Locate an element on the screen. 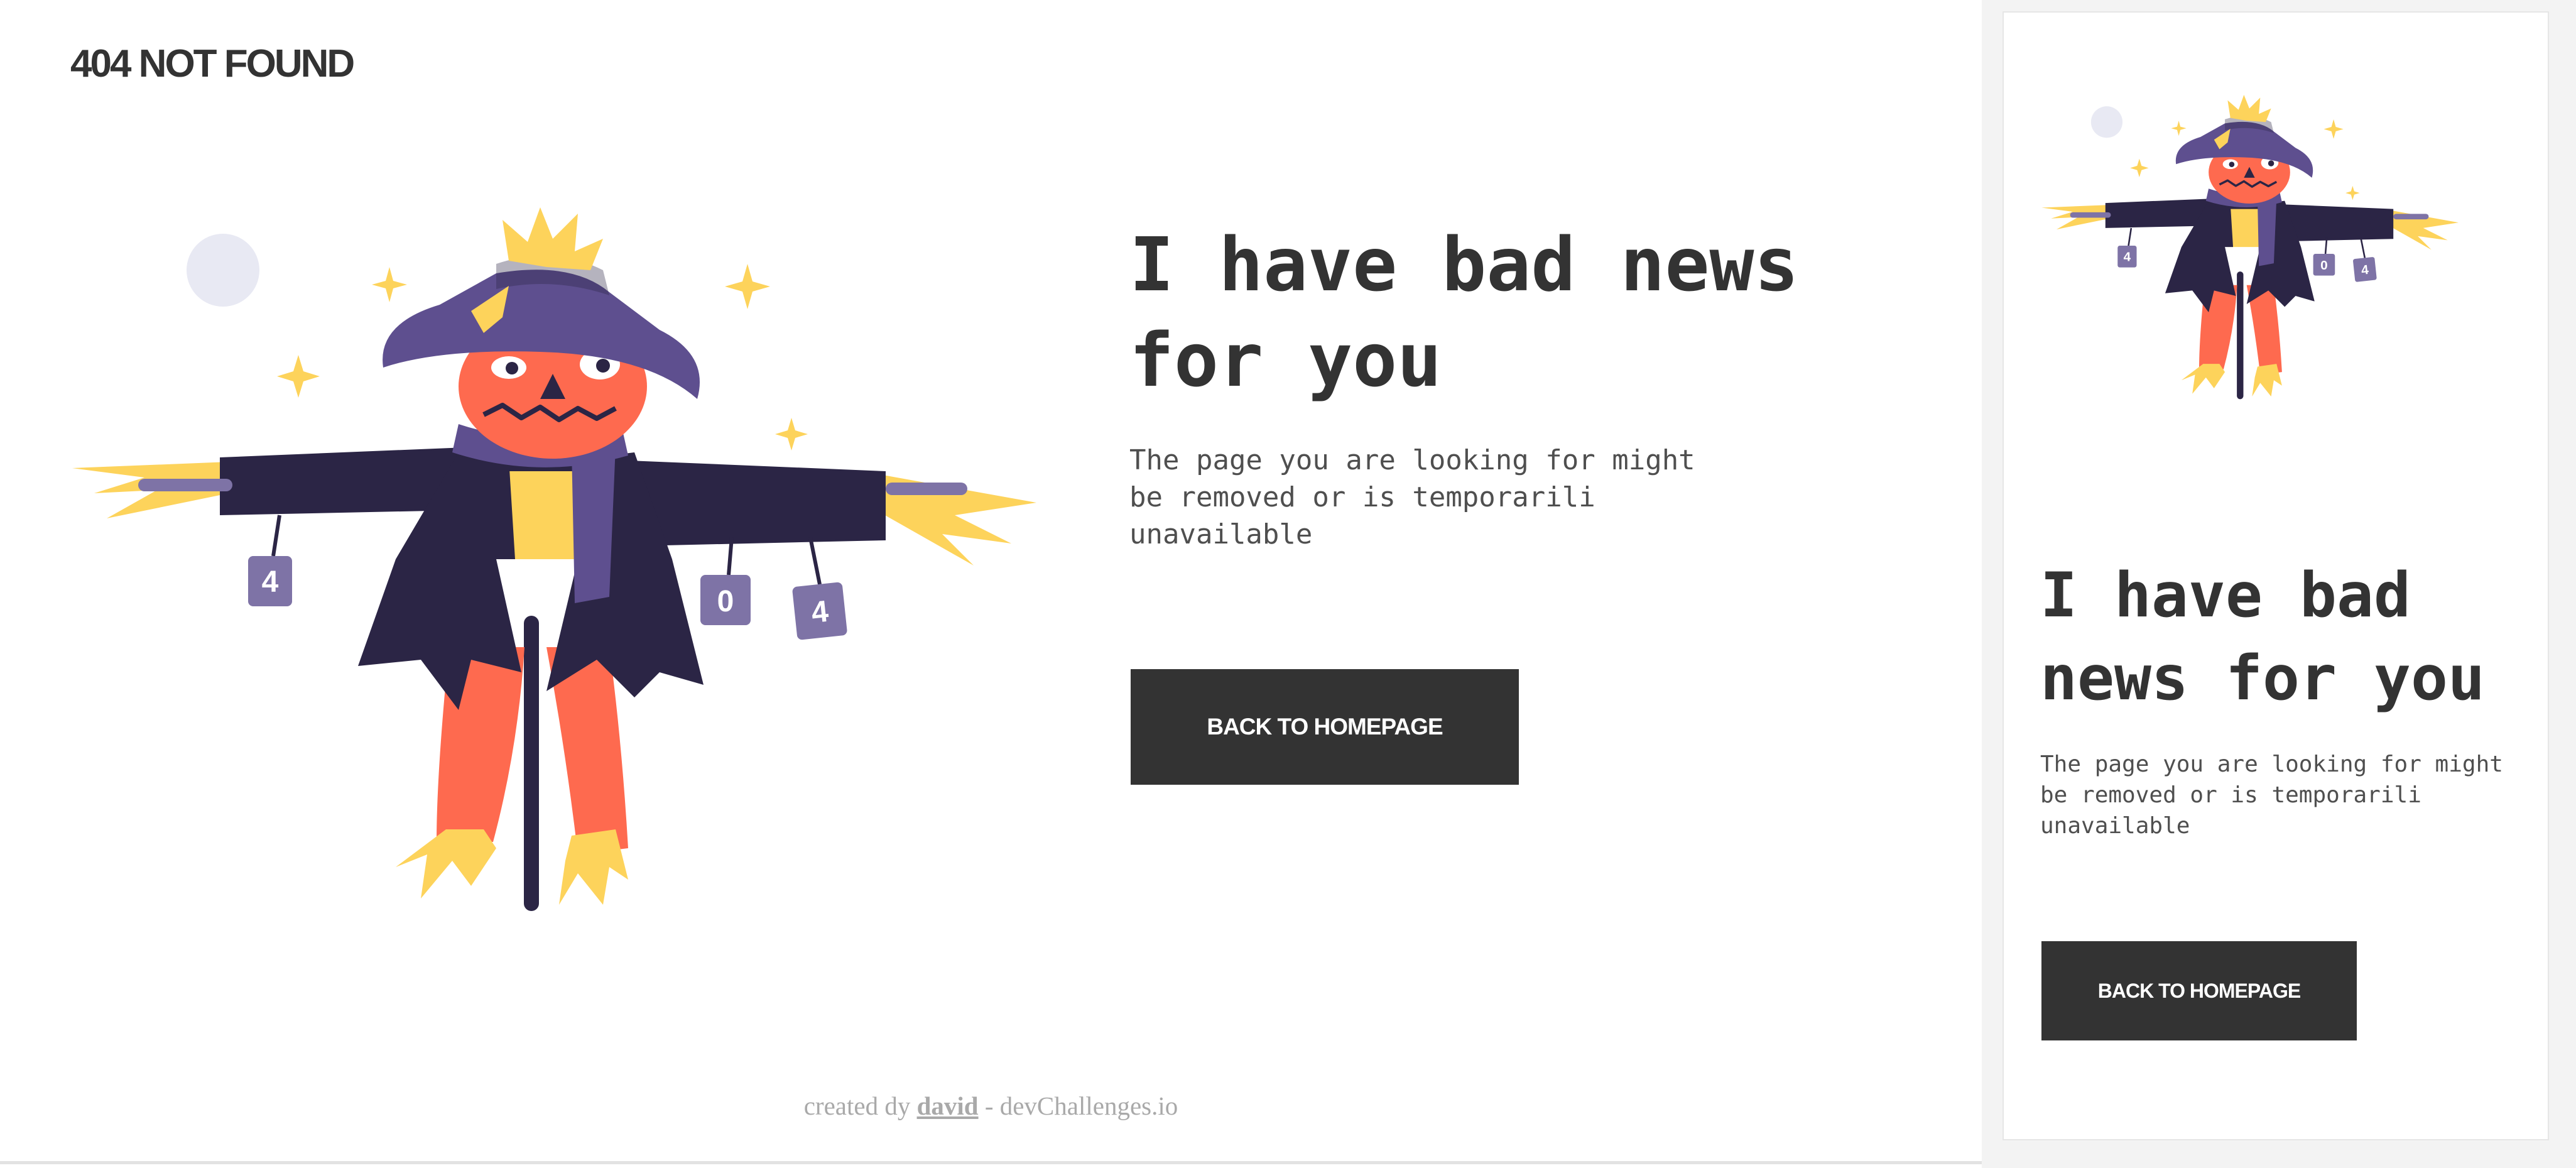 The image size is (2576, 1168). footer-suffix: - devChallenges.io is located at coordinates (1081, 1106).